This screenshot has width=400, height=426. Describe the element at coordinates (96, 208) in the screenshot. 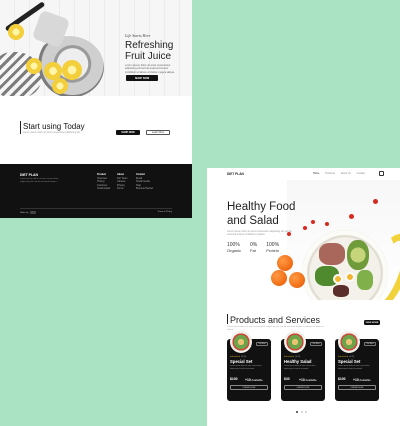

I see `footer-divider` at that location.